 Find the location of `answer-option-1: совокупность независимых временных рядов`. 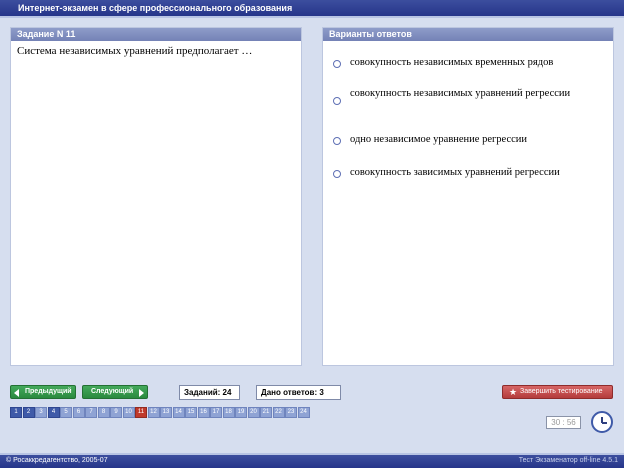

answer-option-1: совокупность независимых временных рядов is located at coordinates (470, 64).